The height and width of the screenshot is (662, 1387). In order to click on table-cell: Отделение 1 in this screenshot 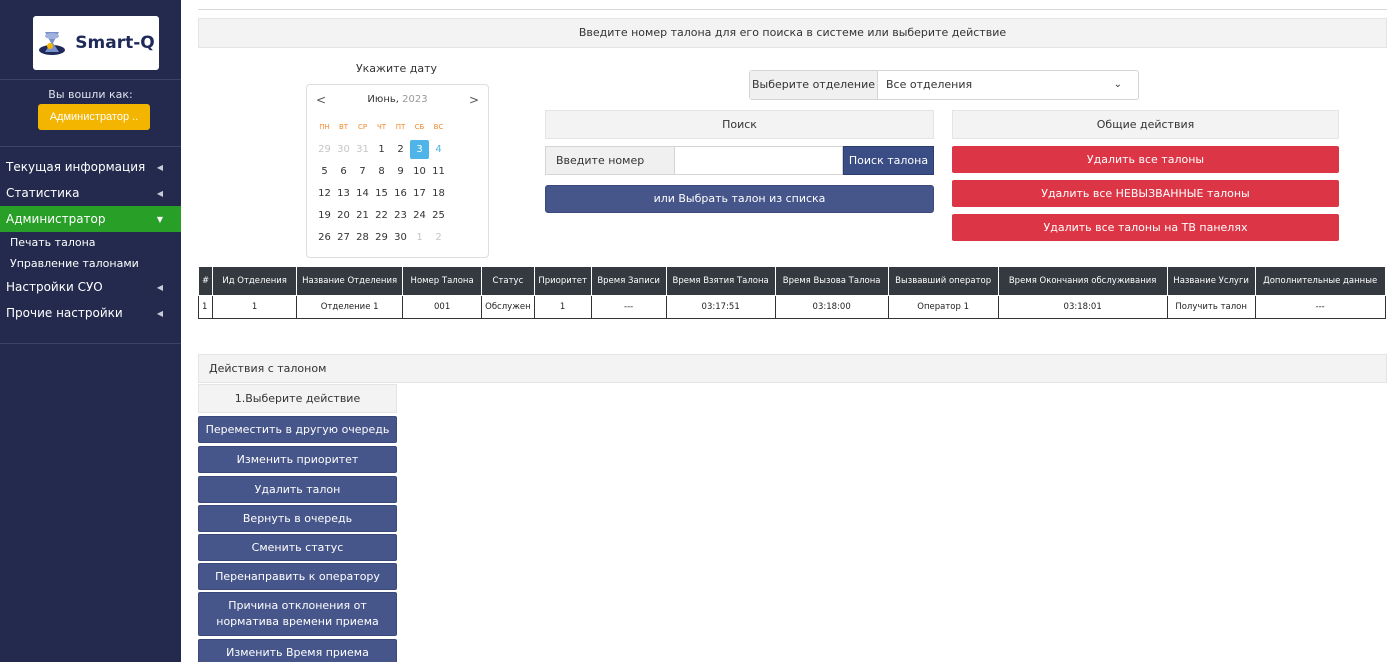, I will do `click(350, 307)`.